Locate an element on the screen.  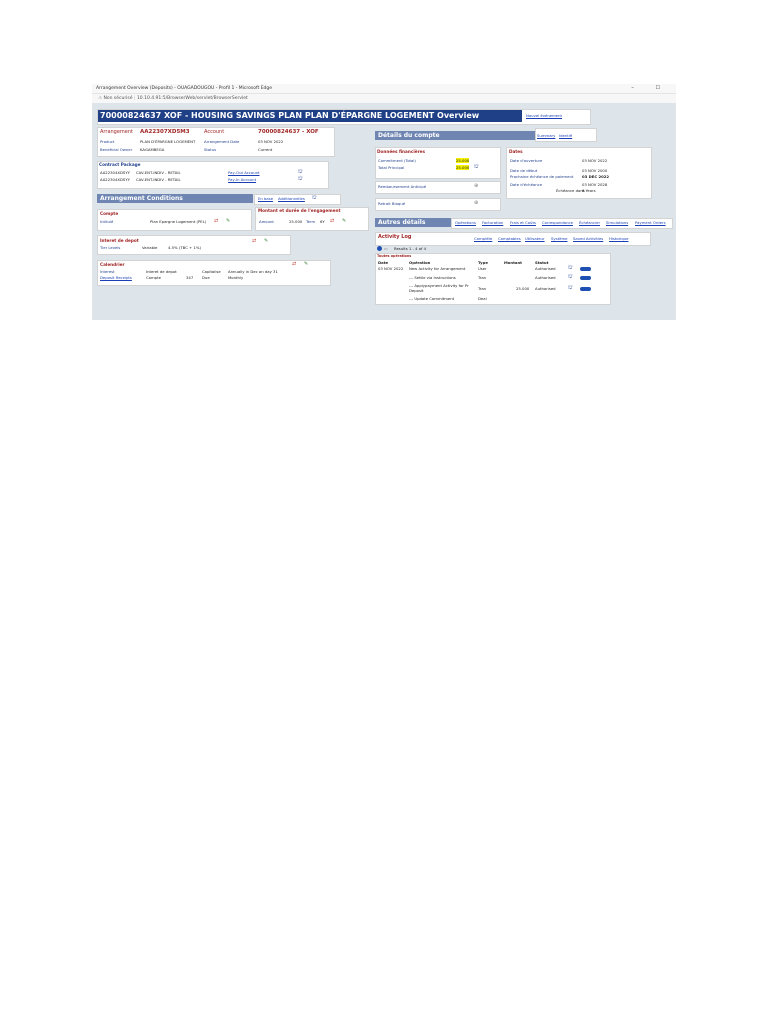
arrangement-value: AA22307XD5M3 is located at coordinates (165, 132).